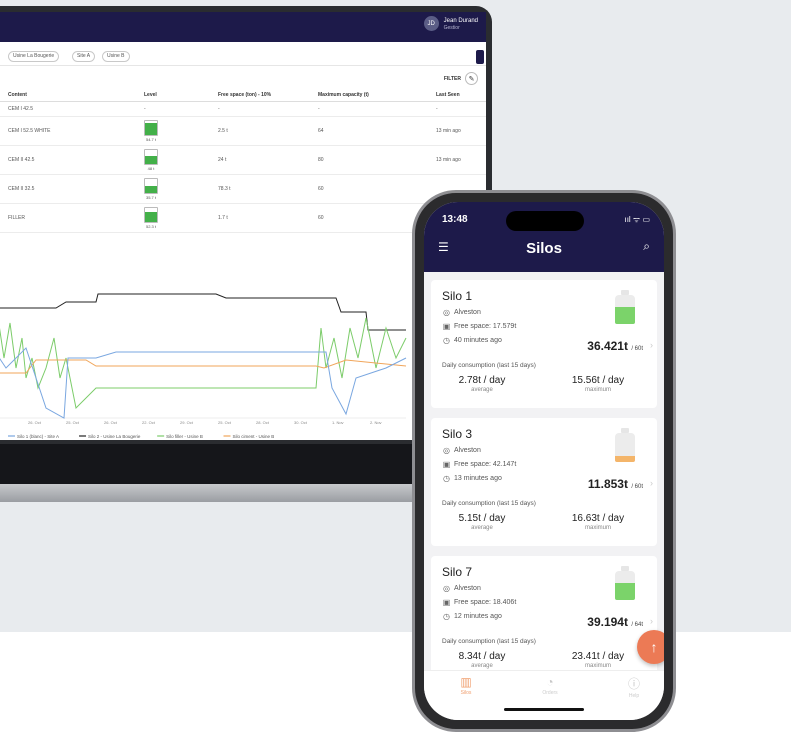  What do you see at coordinates (16, 218) in the screenshot?
I see `cell-content: FILLER` at bounding box center [16, 218].